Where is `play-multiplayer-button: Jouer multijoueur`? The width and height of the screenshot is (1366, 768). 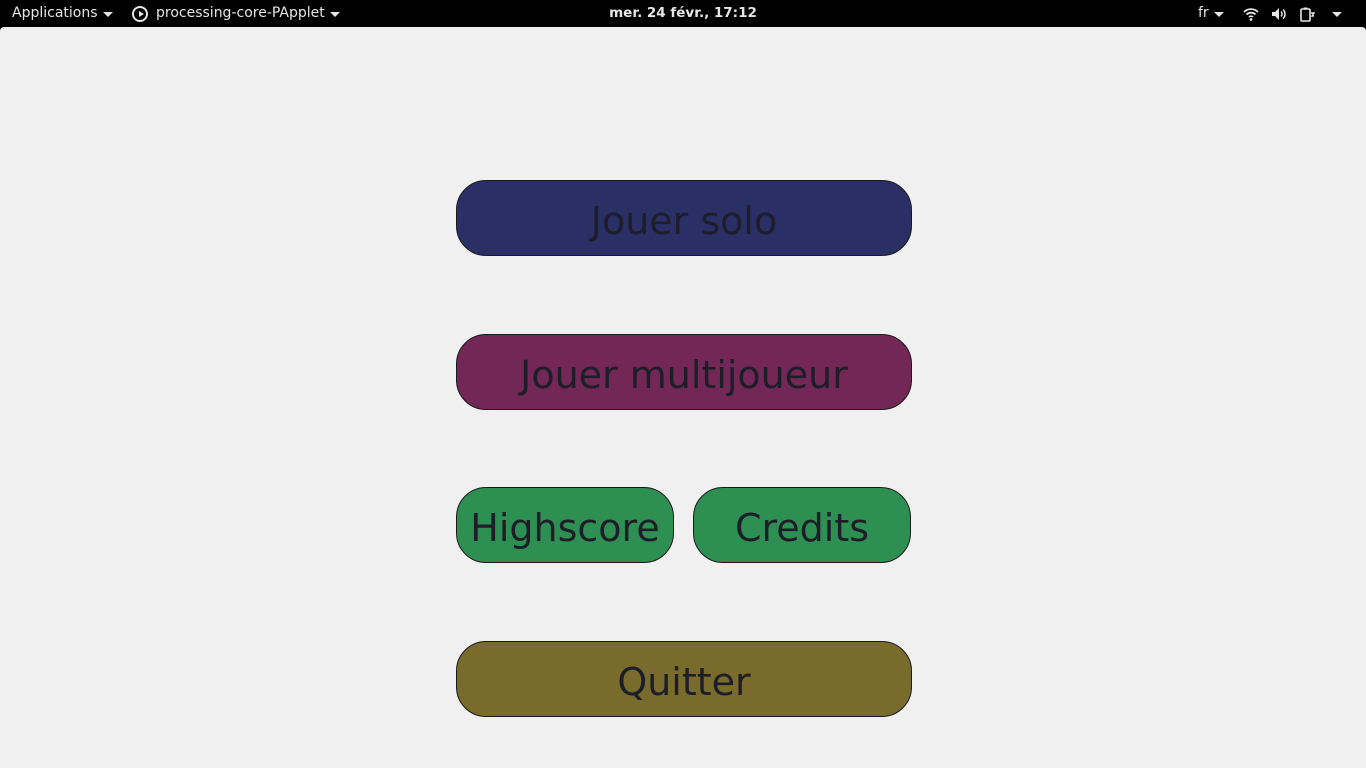
play-multiplayer-button: Jouer multijoueur is located at coordinates (684, 372).